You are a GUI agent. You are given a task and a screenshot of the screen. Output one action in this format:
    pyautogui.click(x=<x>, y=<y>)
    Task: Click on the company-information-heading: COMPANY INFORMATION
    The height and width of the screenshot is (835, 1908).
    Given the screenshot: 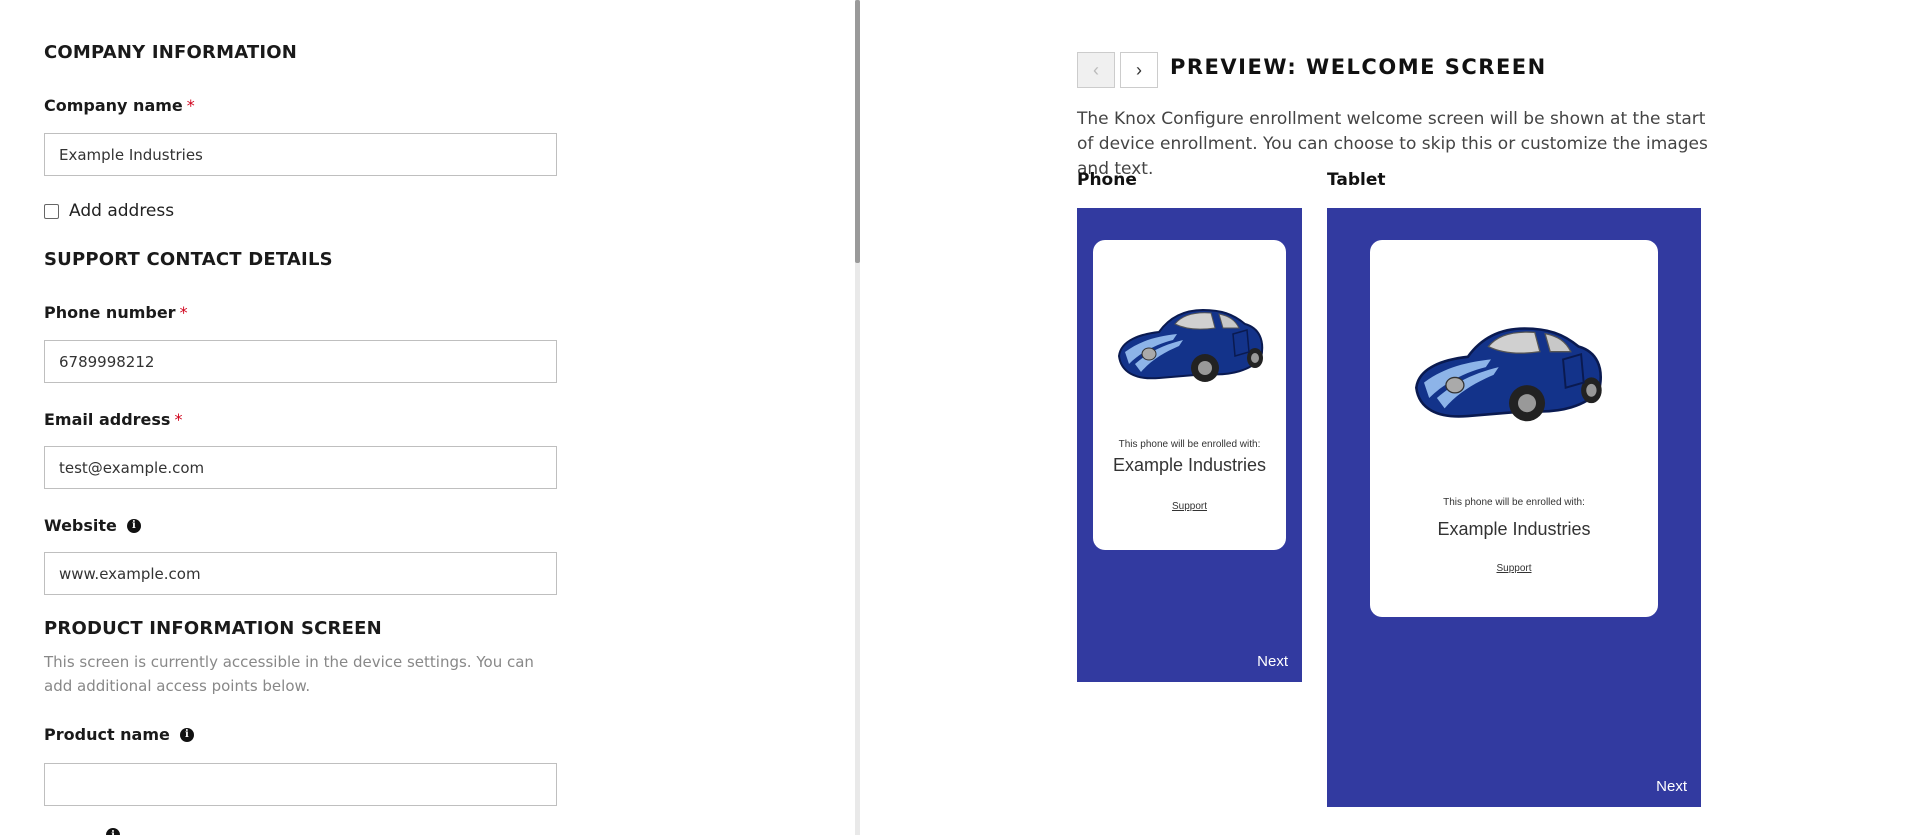 What is the action you would take?
    pyautogui.click(x=171, y=52)
    